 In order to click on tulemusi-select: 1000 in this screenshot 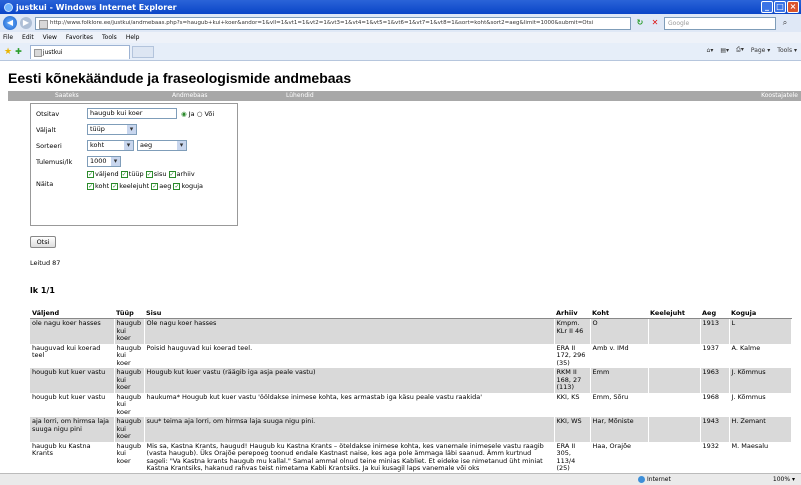, I will do `click(104, 161)`.